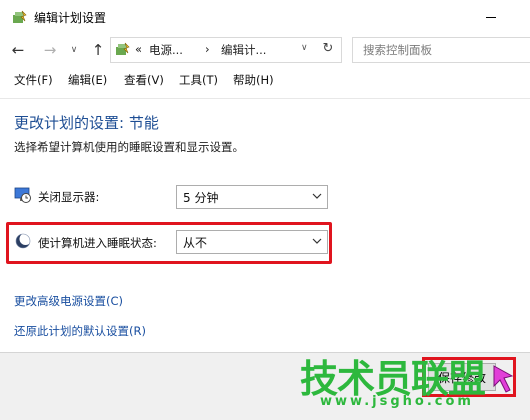 The height and width of the screenshot is (420, 530). What do you see at coordinates (201, 198) in the screenshot?
I see `display-off-value: 5 分钟` at bounding box center [201, 198].